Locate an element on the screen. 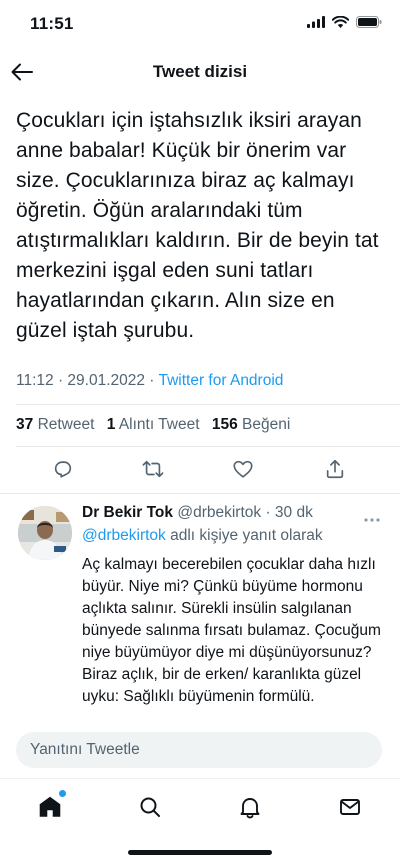  like-button is located at coordinates (243, 469).